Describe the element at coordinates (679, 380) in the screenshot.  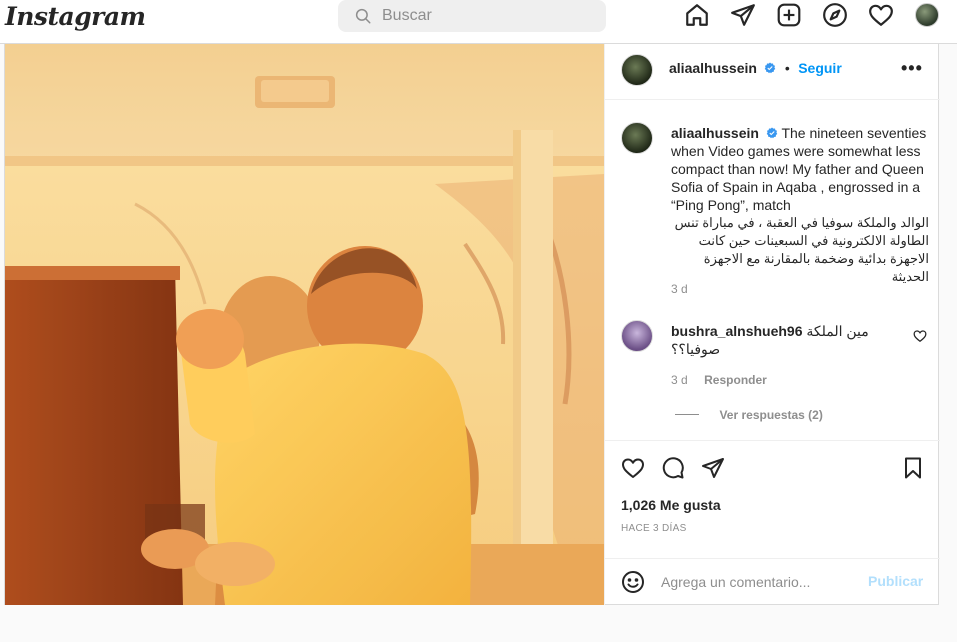
I see `comment-time: 3 d` at that location.